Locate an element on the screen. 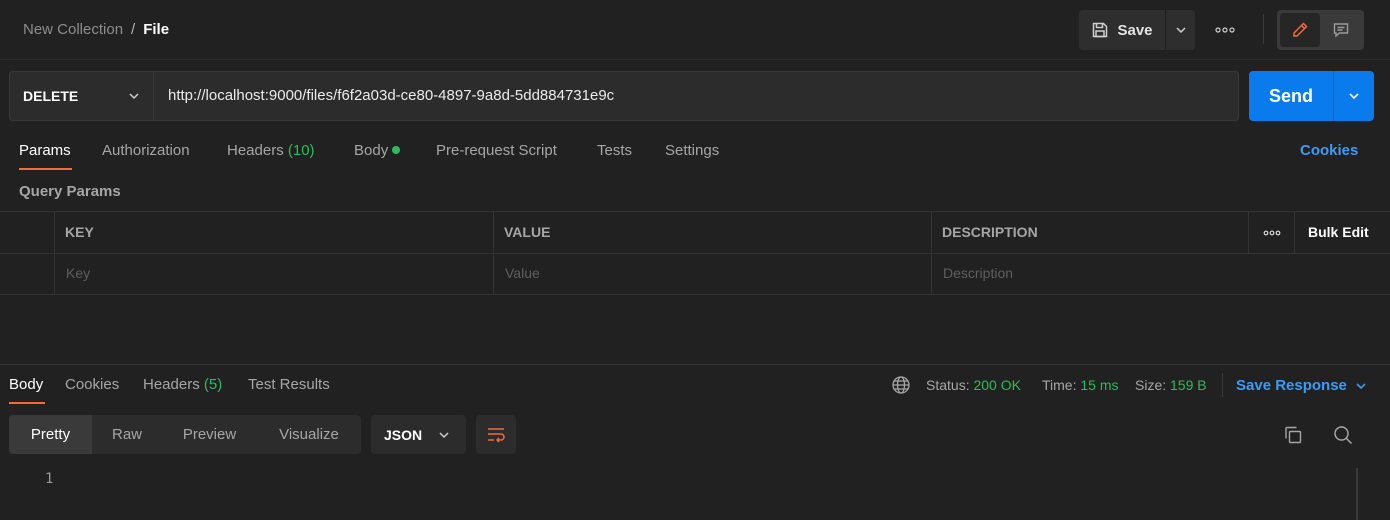 Image resolution: width=1390 pixels, height=520 pixels. line-number: 1 is located at coordinates (49, 479).